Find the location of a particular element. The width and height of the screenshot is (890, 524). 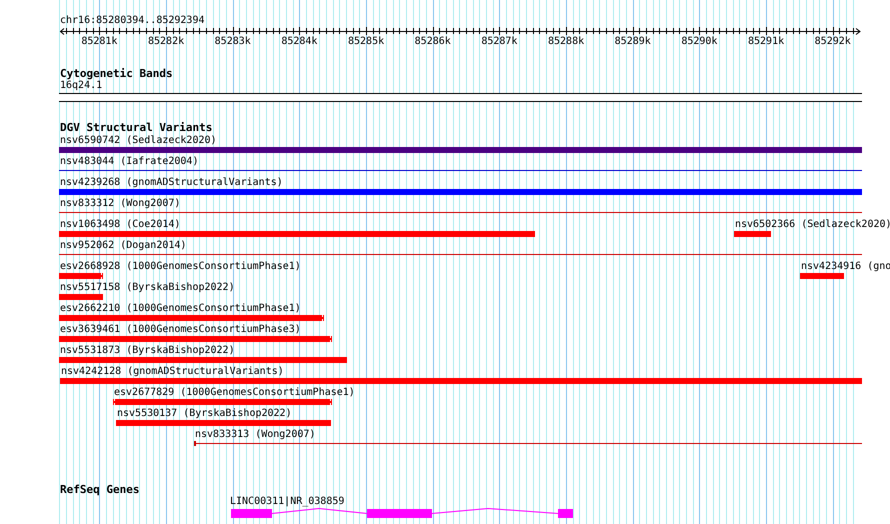

track-title: DGV Structural Variants is located at coordinates (136, 127).